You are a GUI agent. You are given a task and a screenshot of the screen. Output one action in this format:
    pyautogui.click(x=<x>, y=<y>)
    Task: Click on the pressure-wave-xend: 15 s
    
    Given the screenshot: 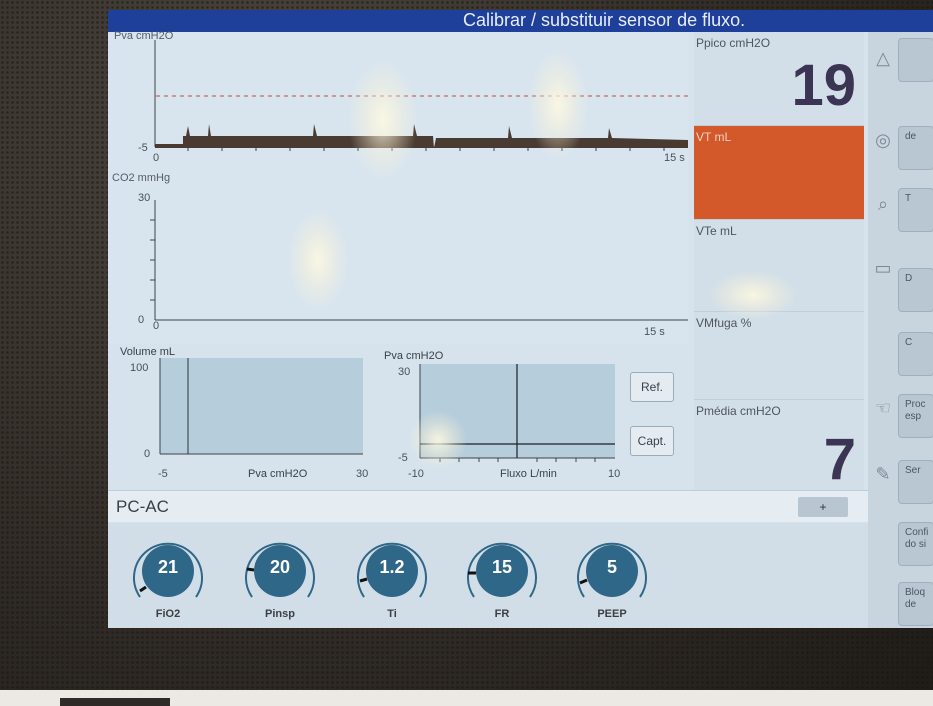 What is the action you would take?
    pyautogui.click(x=674, y=158)
    